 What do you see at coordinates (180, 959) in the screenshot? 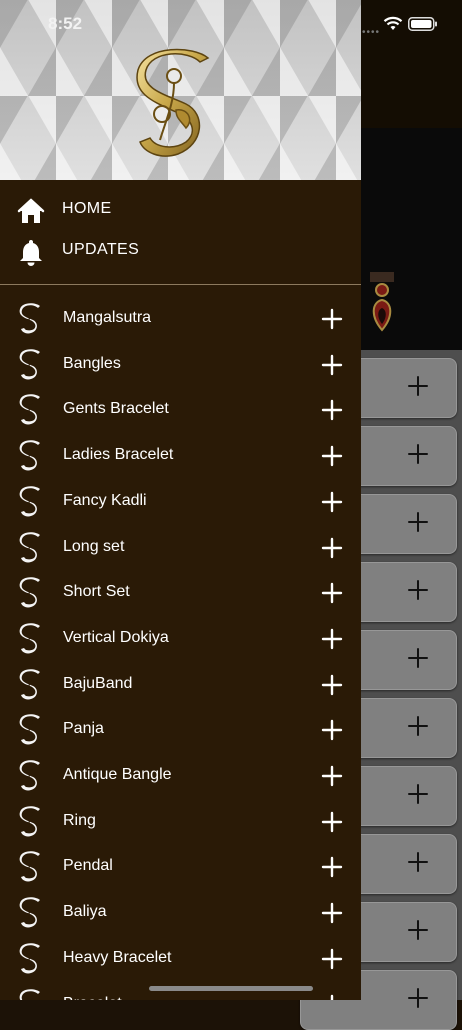
I see `category-item: Heavy Bracelet` at bounding box center [180, 959].